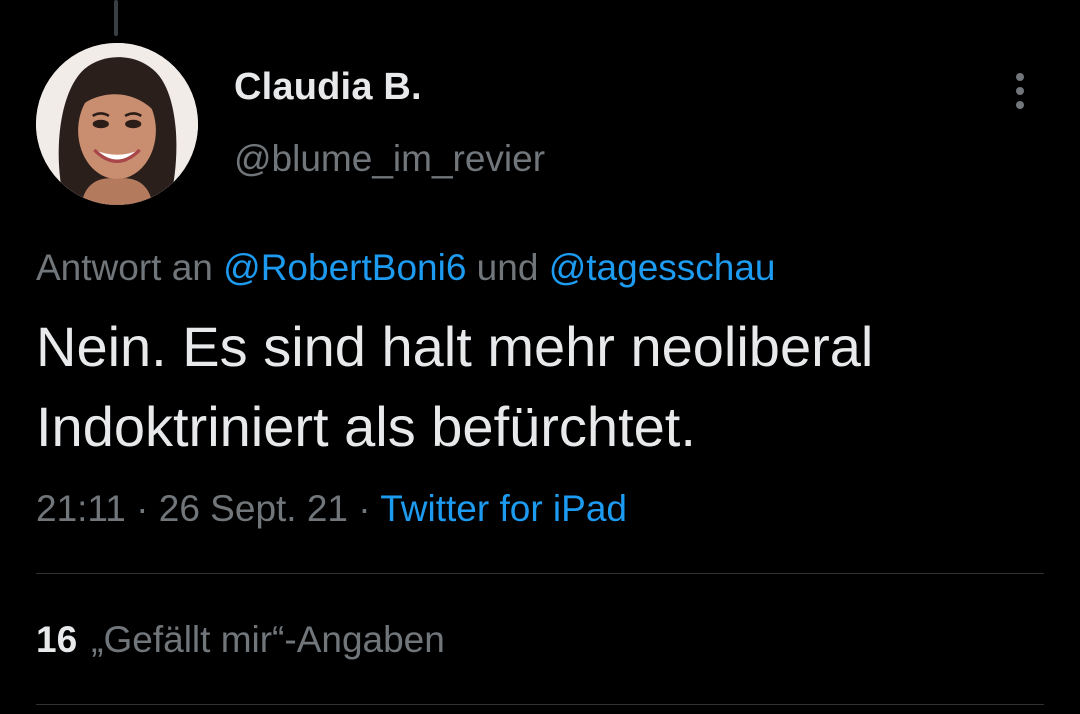 Image resolution: width=1080 pixels, height=714 pixels. What do you see at coordinates (57, 639) in the screenshot?
I see `likes-count: 16` at bounding box center [57, 639].